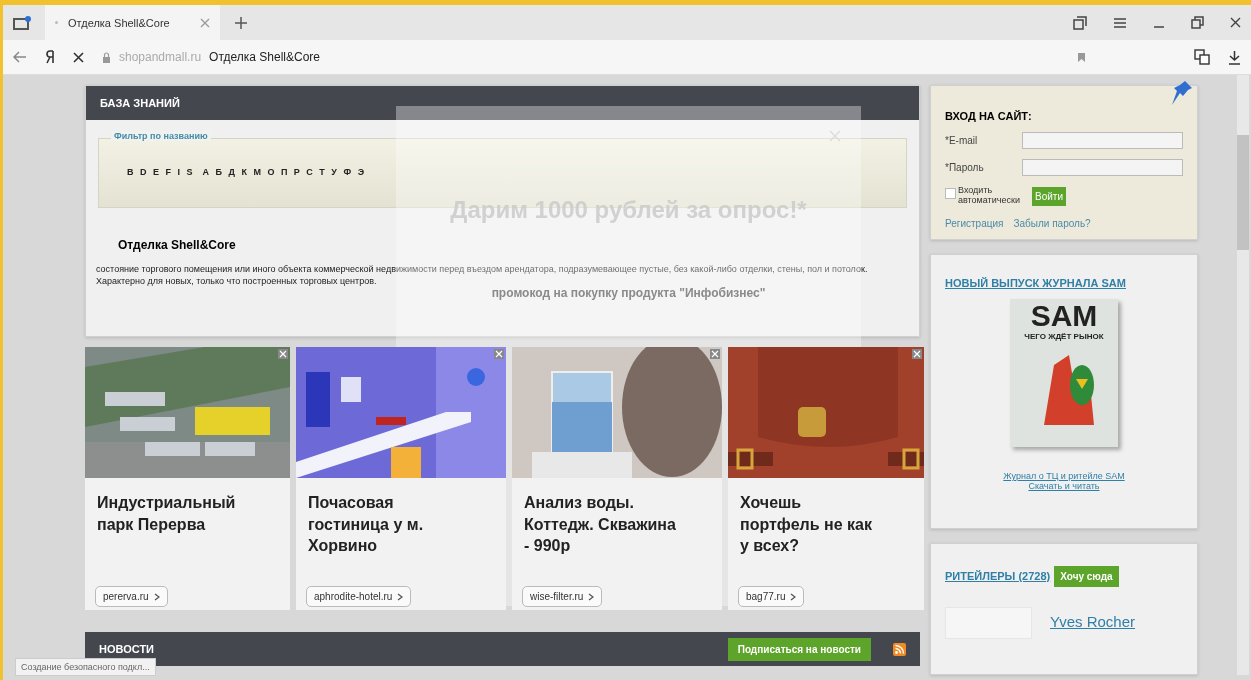  I want to click on tab-title: Отделка Shell&Core, so click(119, 22).